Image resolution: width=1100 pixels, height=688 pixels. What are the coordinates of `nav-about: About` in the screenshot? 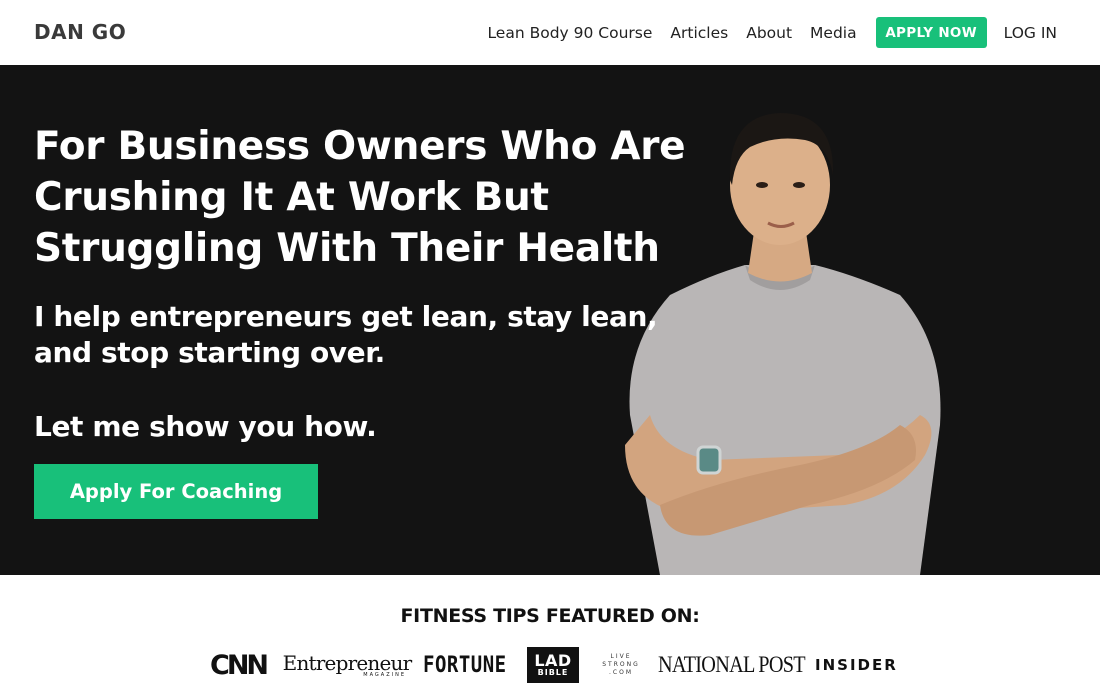 It's located at (769, 33).